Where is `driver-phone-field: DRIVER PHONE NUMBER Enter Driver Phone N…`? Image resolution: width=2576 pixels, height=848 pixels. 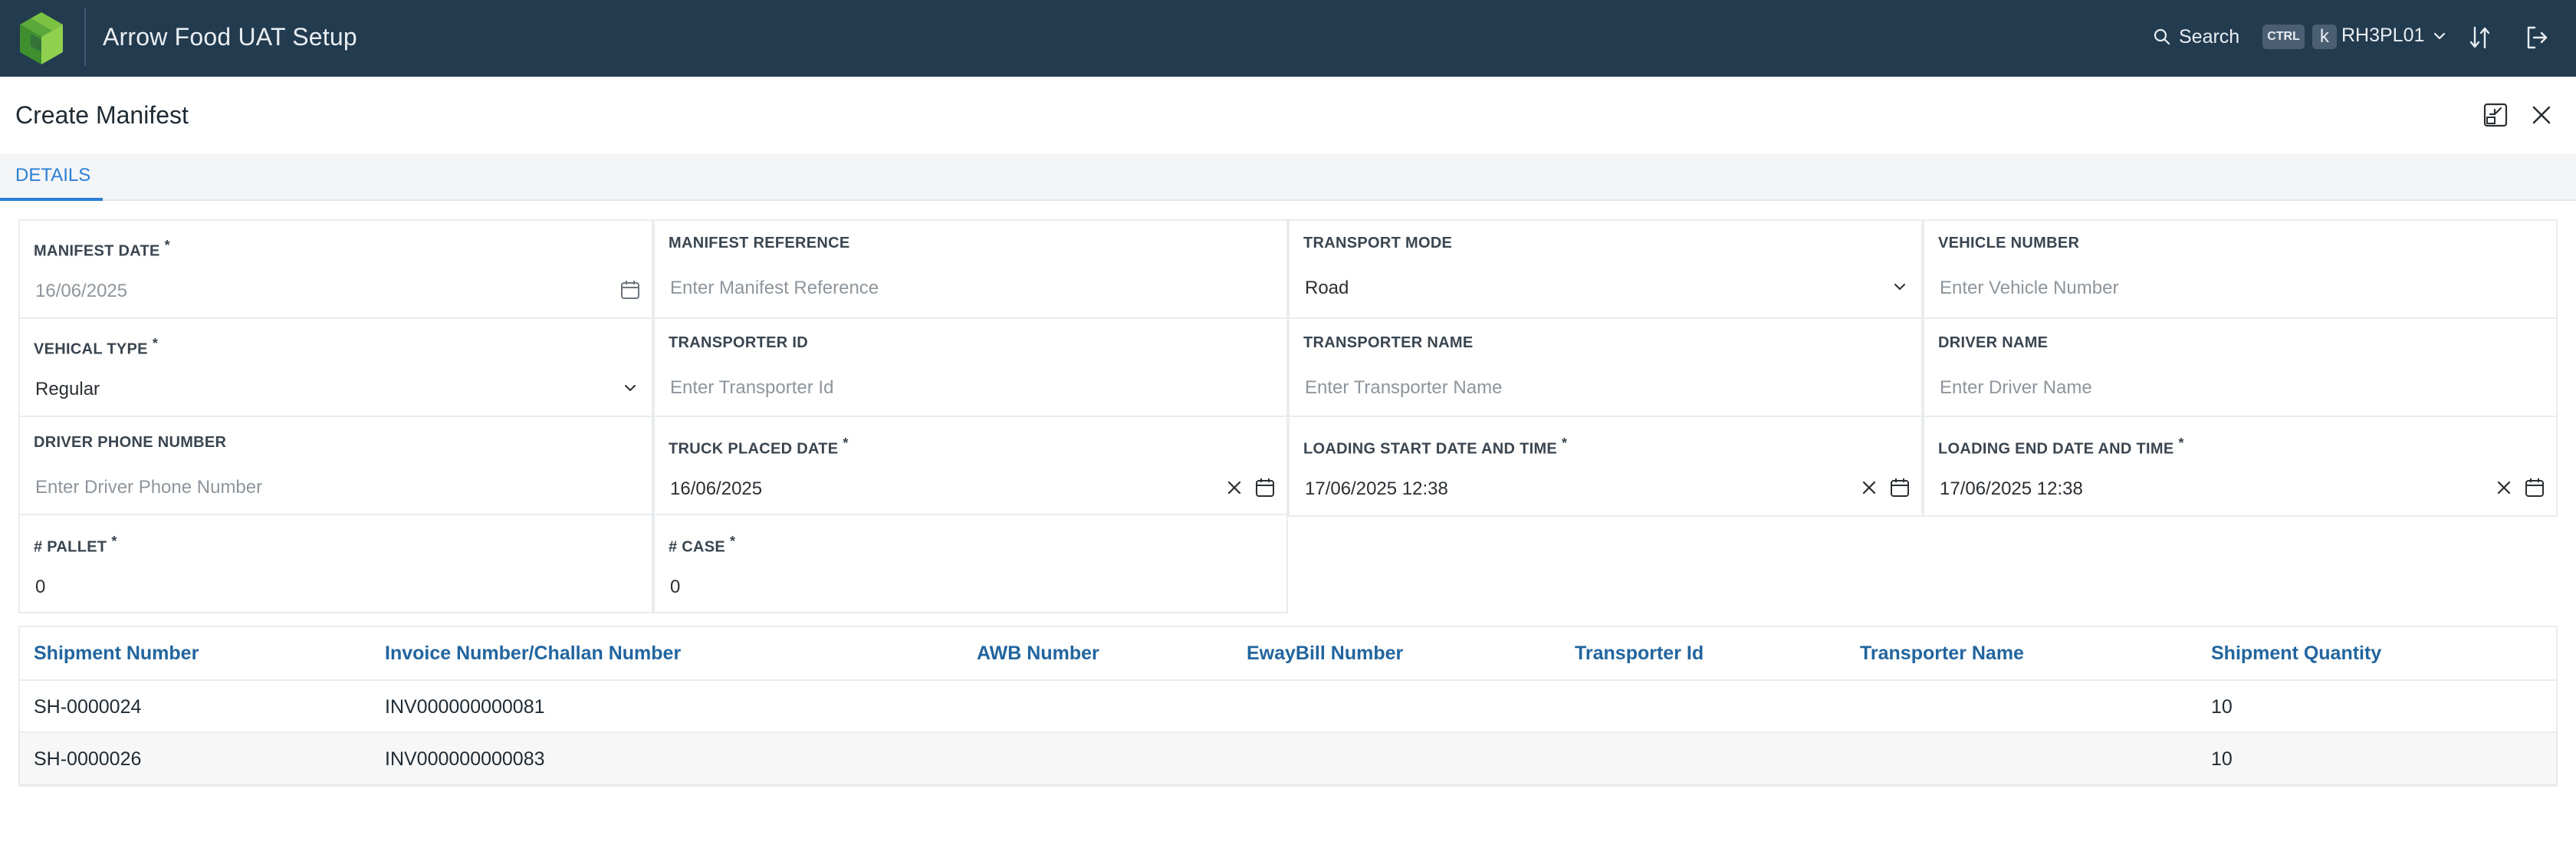 driver-phone-field: DRIVER PHONE NUMBER Enter Driver Phone N… is located at coordinates (336, 466).